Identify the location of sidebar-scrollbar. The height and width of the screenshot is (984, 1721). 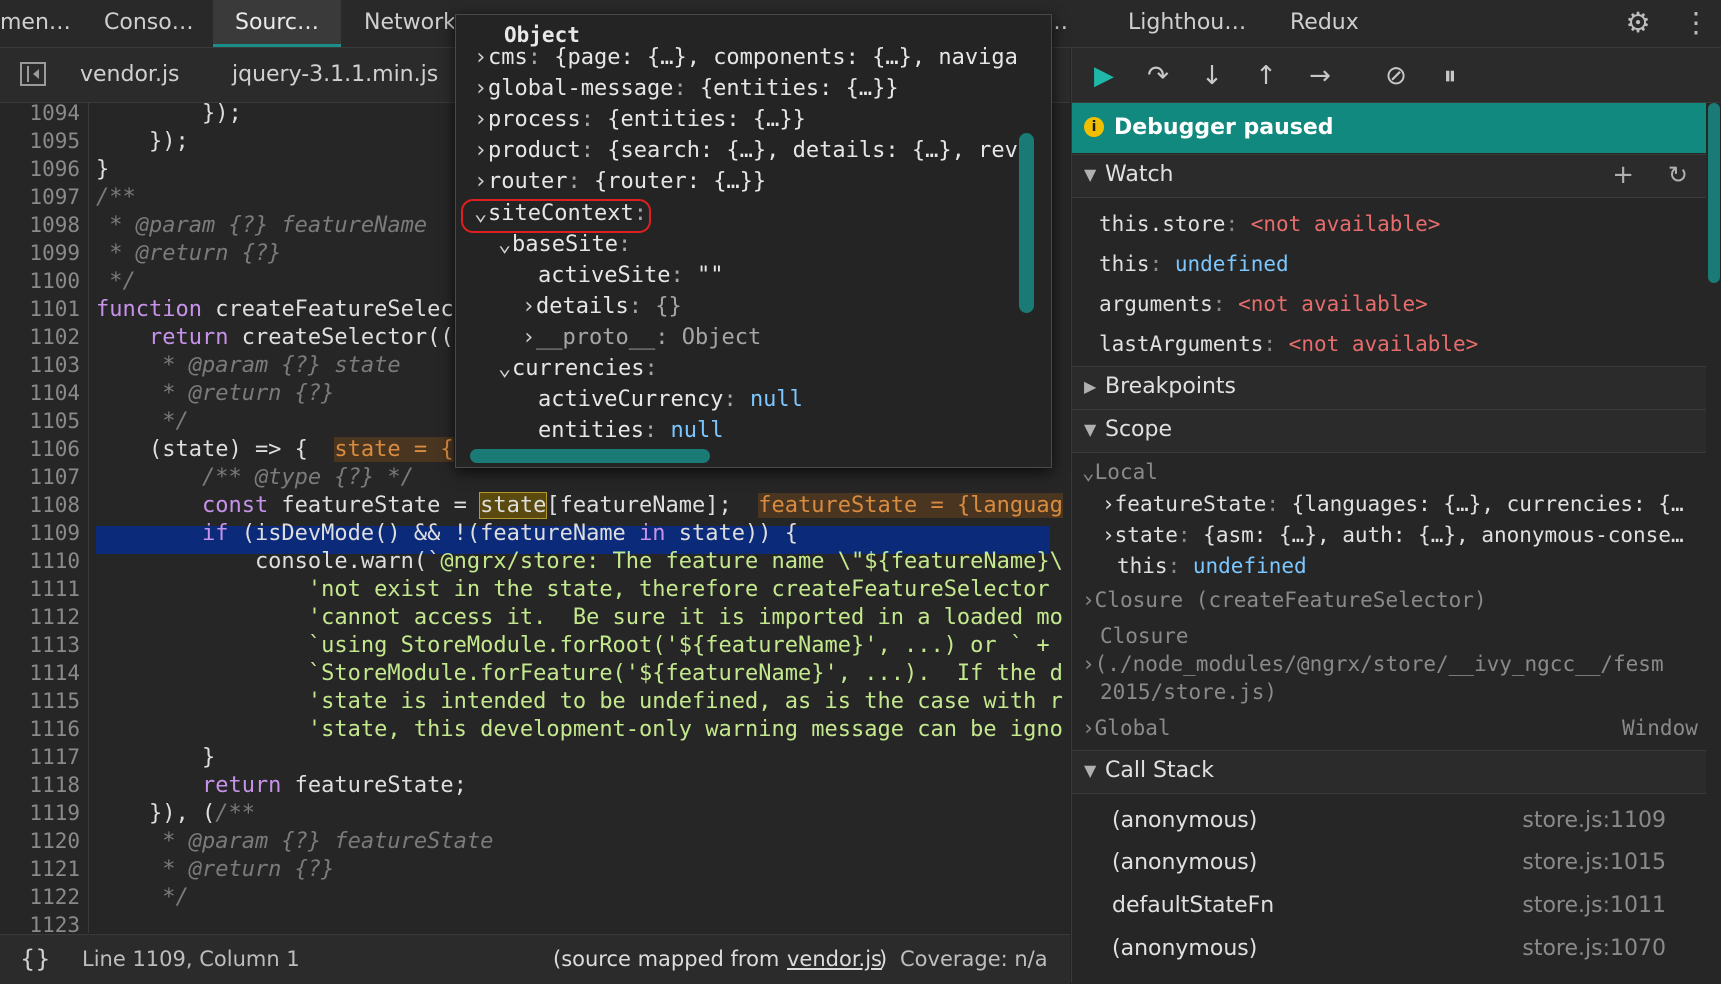
(1714, 193).